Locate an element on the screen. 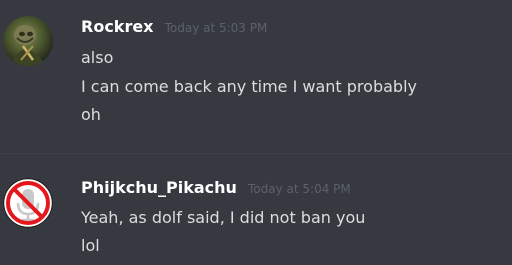 This screenshot has width=512, height=265. username: Phijkchu_Pikachu is located at coordinates (159, 187).